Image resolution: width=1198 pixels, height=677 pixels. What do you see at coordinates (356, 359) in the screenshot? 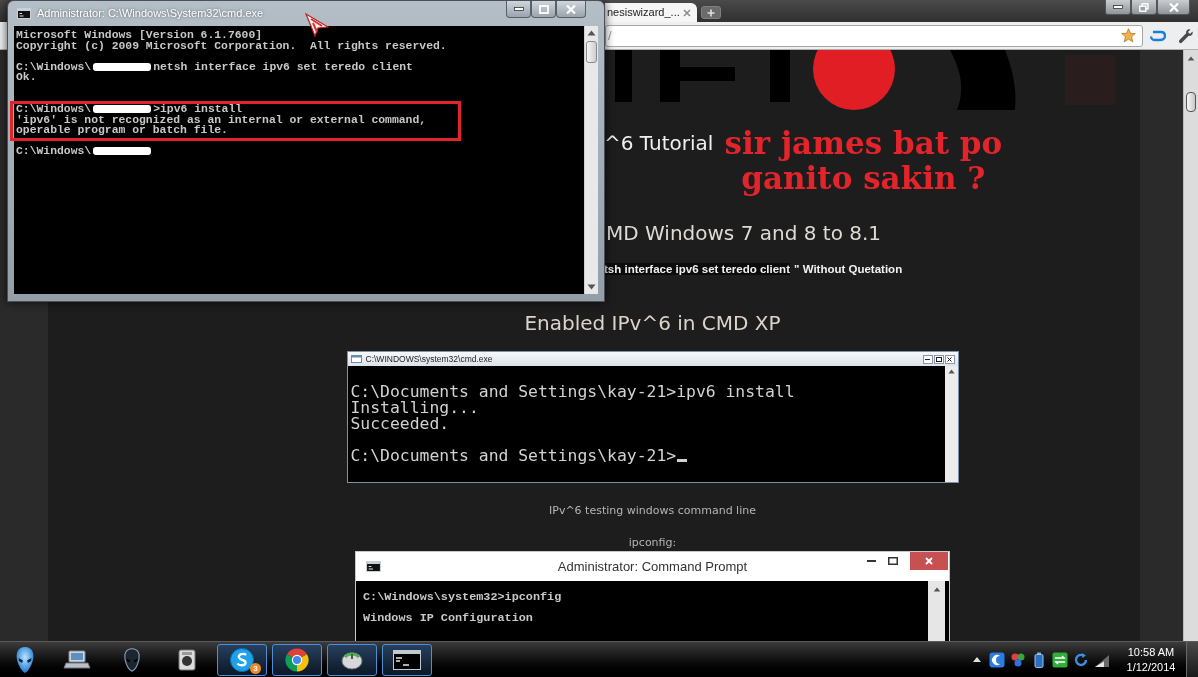
I see `window-icon` at bounding box center [356, 359].